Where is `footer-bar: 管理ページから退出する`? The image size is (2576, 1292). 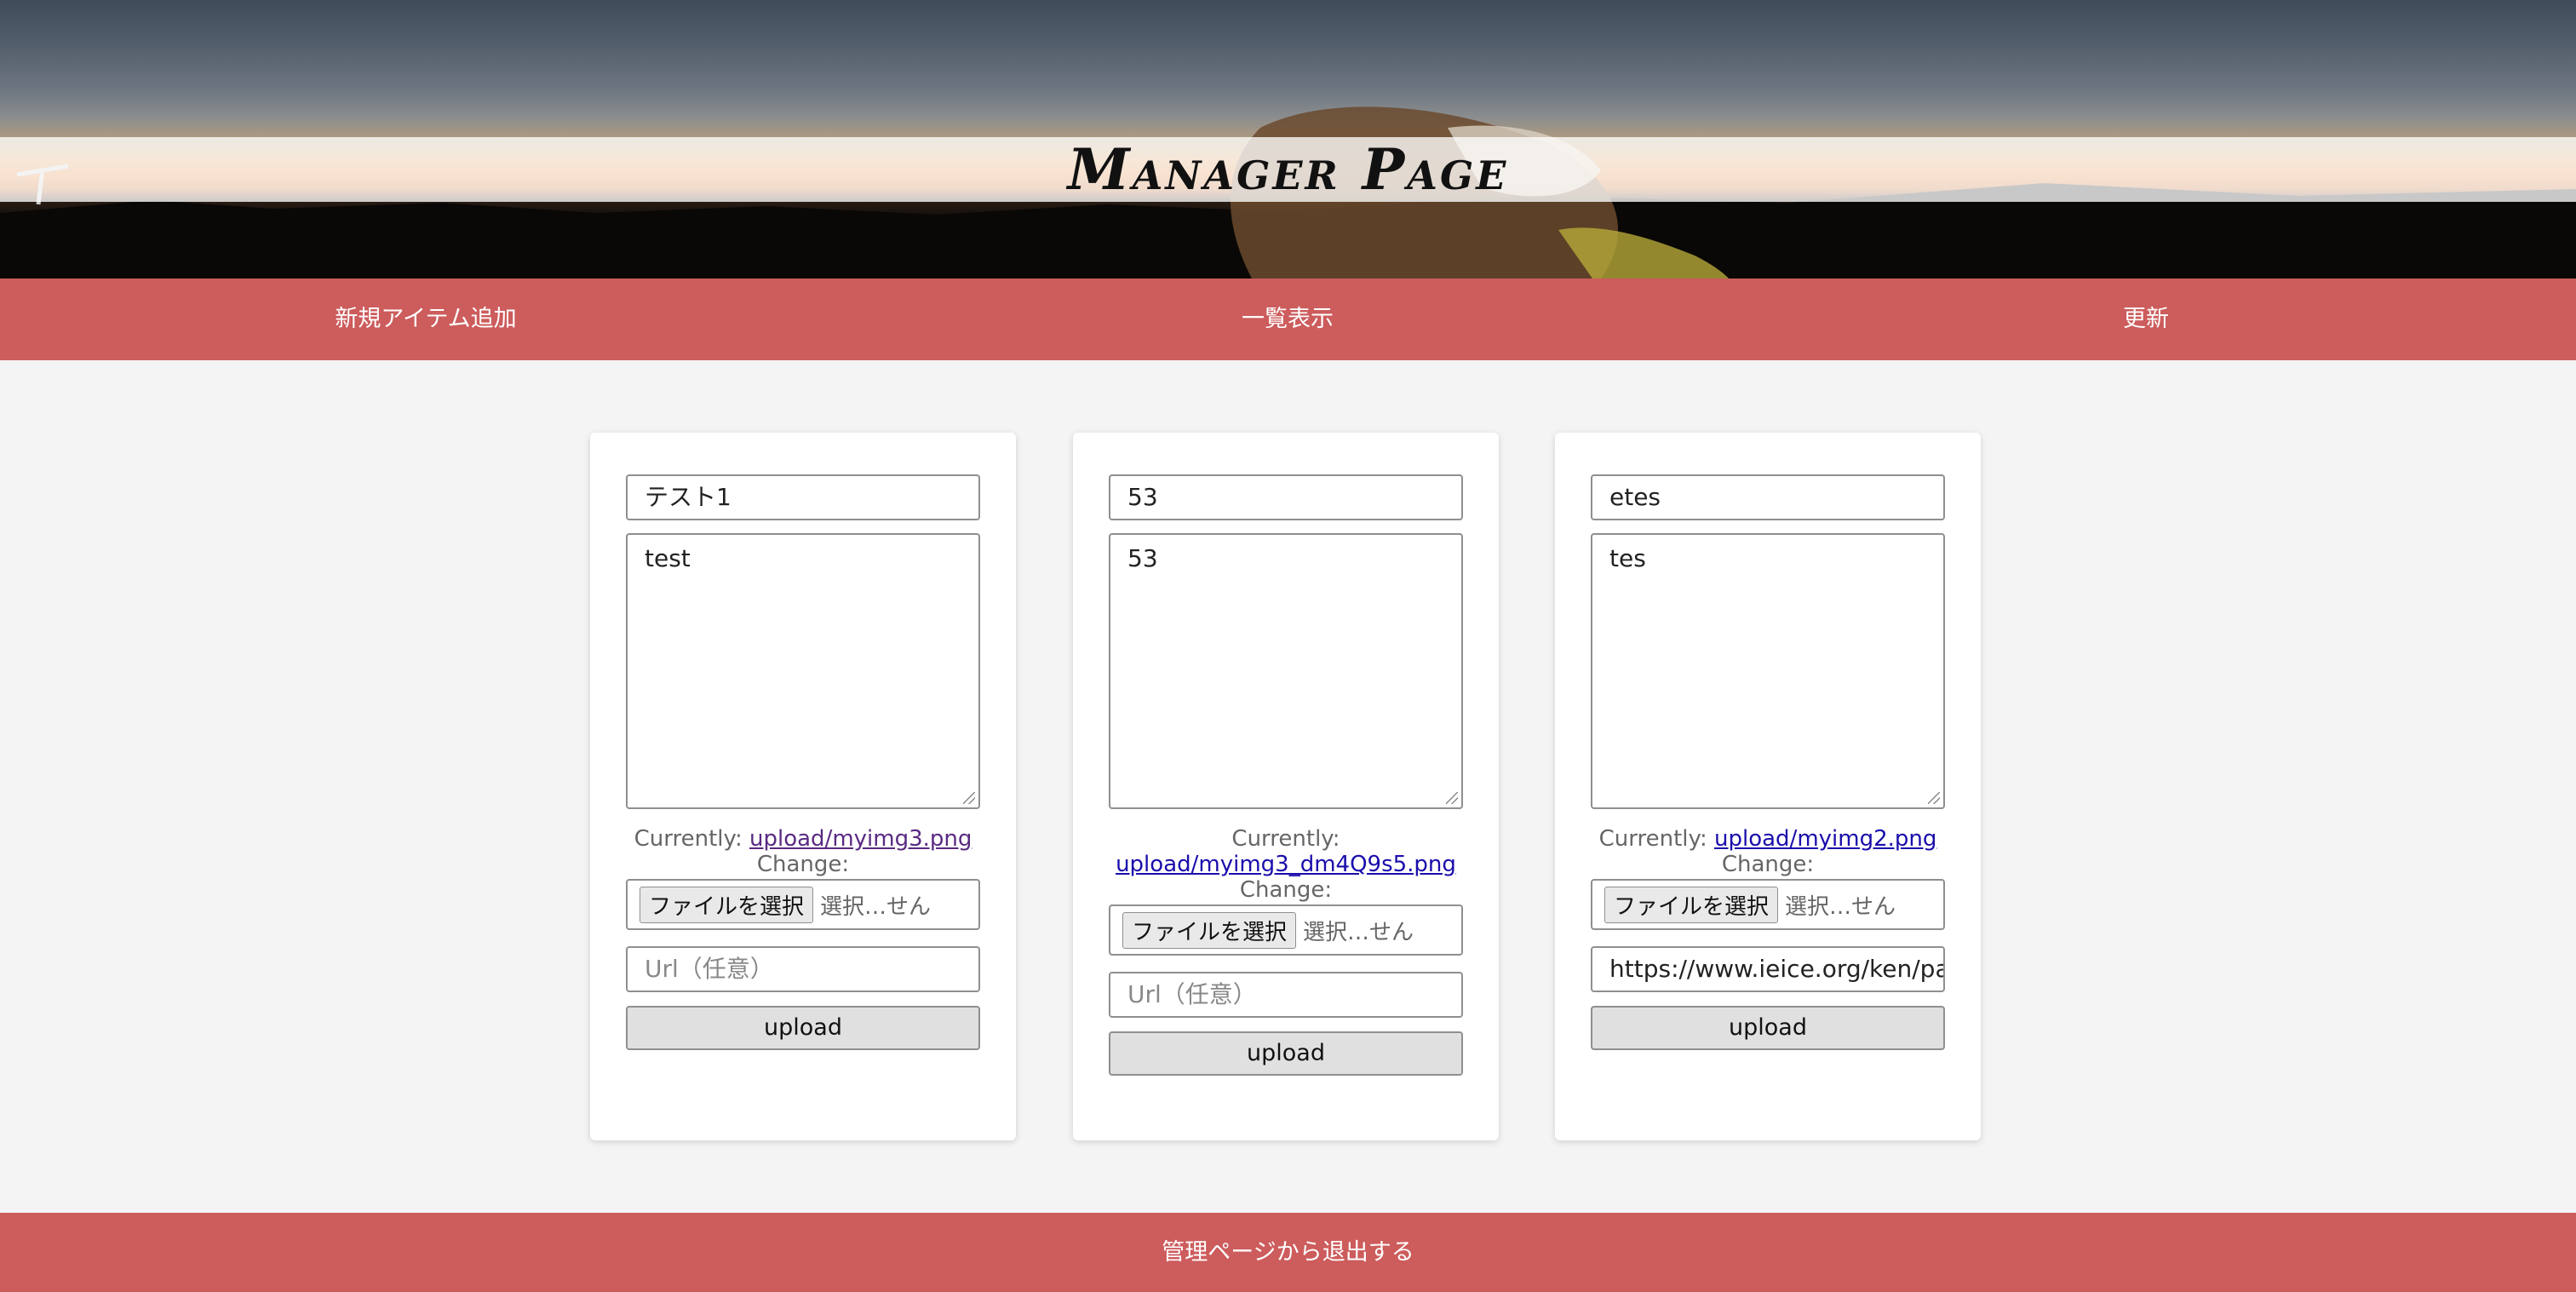
footer-bar: 管理ページから退出する is located at coordinates (1288, 1252).